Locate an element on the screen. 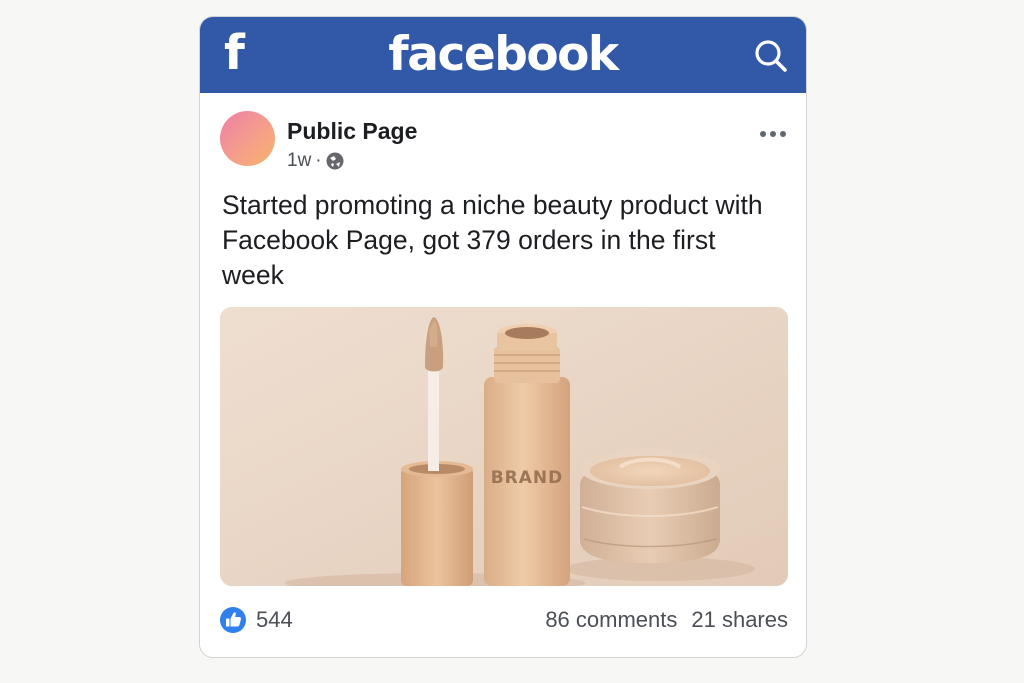  like-summary: 544 is located at coordinates (256, 620).